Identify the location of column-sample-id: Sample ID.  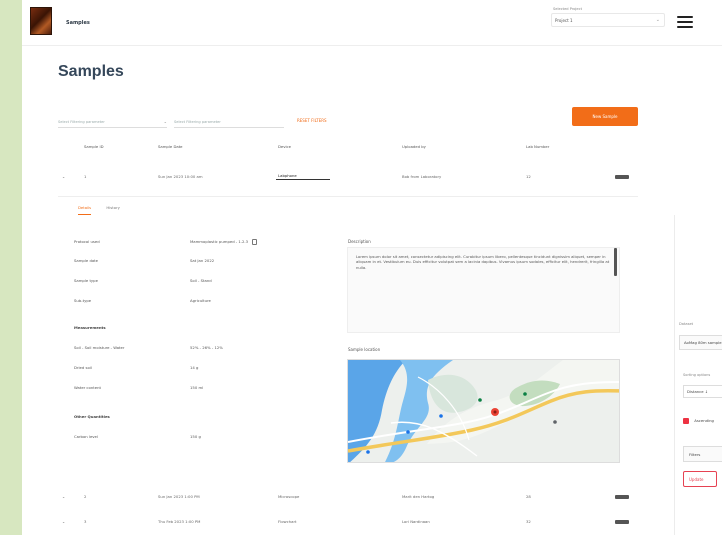
(94, 146).